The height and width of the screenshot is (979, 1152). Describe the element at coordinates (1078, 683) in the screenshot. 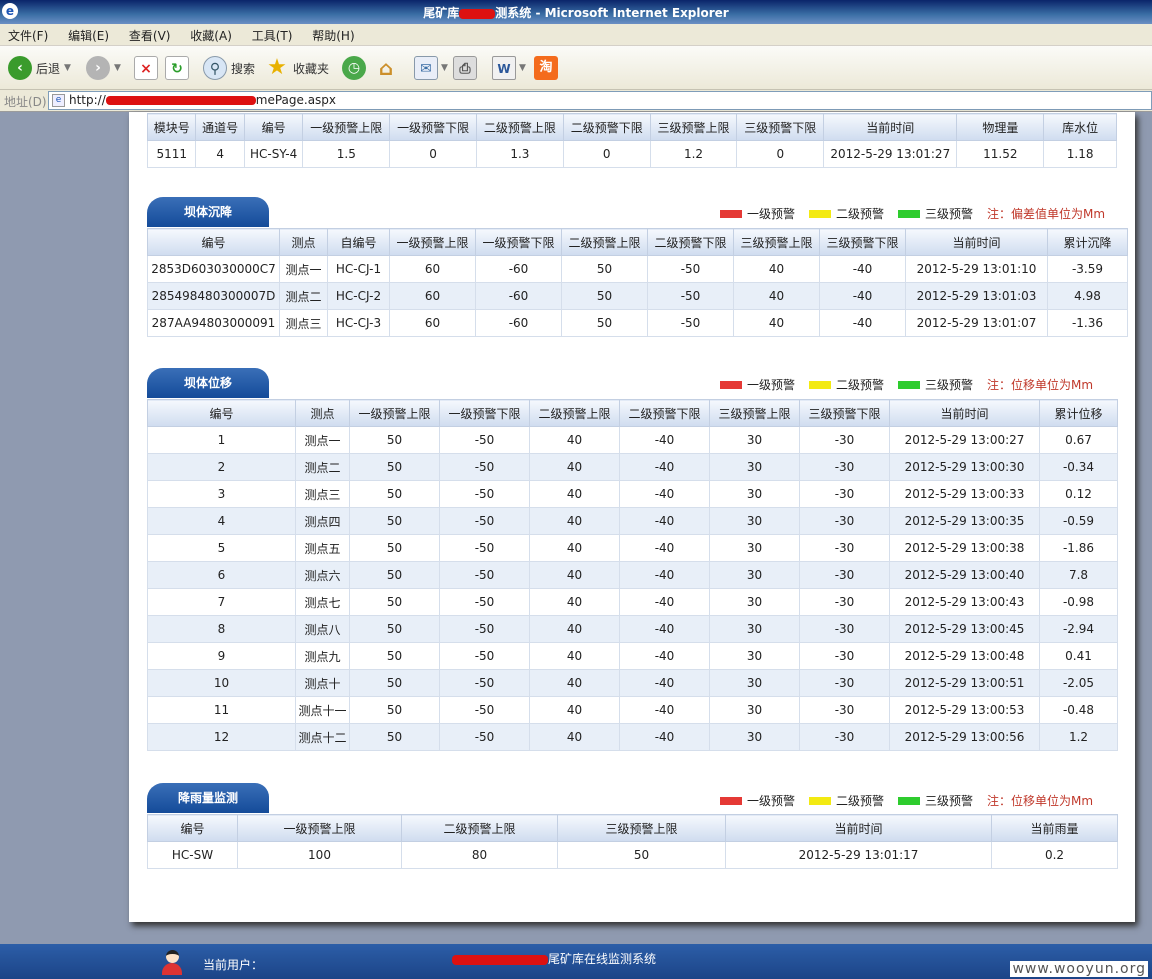

I see `table-cell: -2.05` at that location.